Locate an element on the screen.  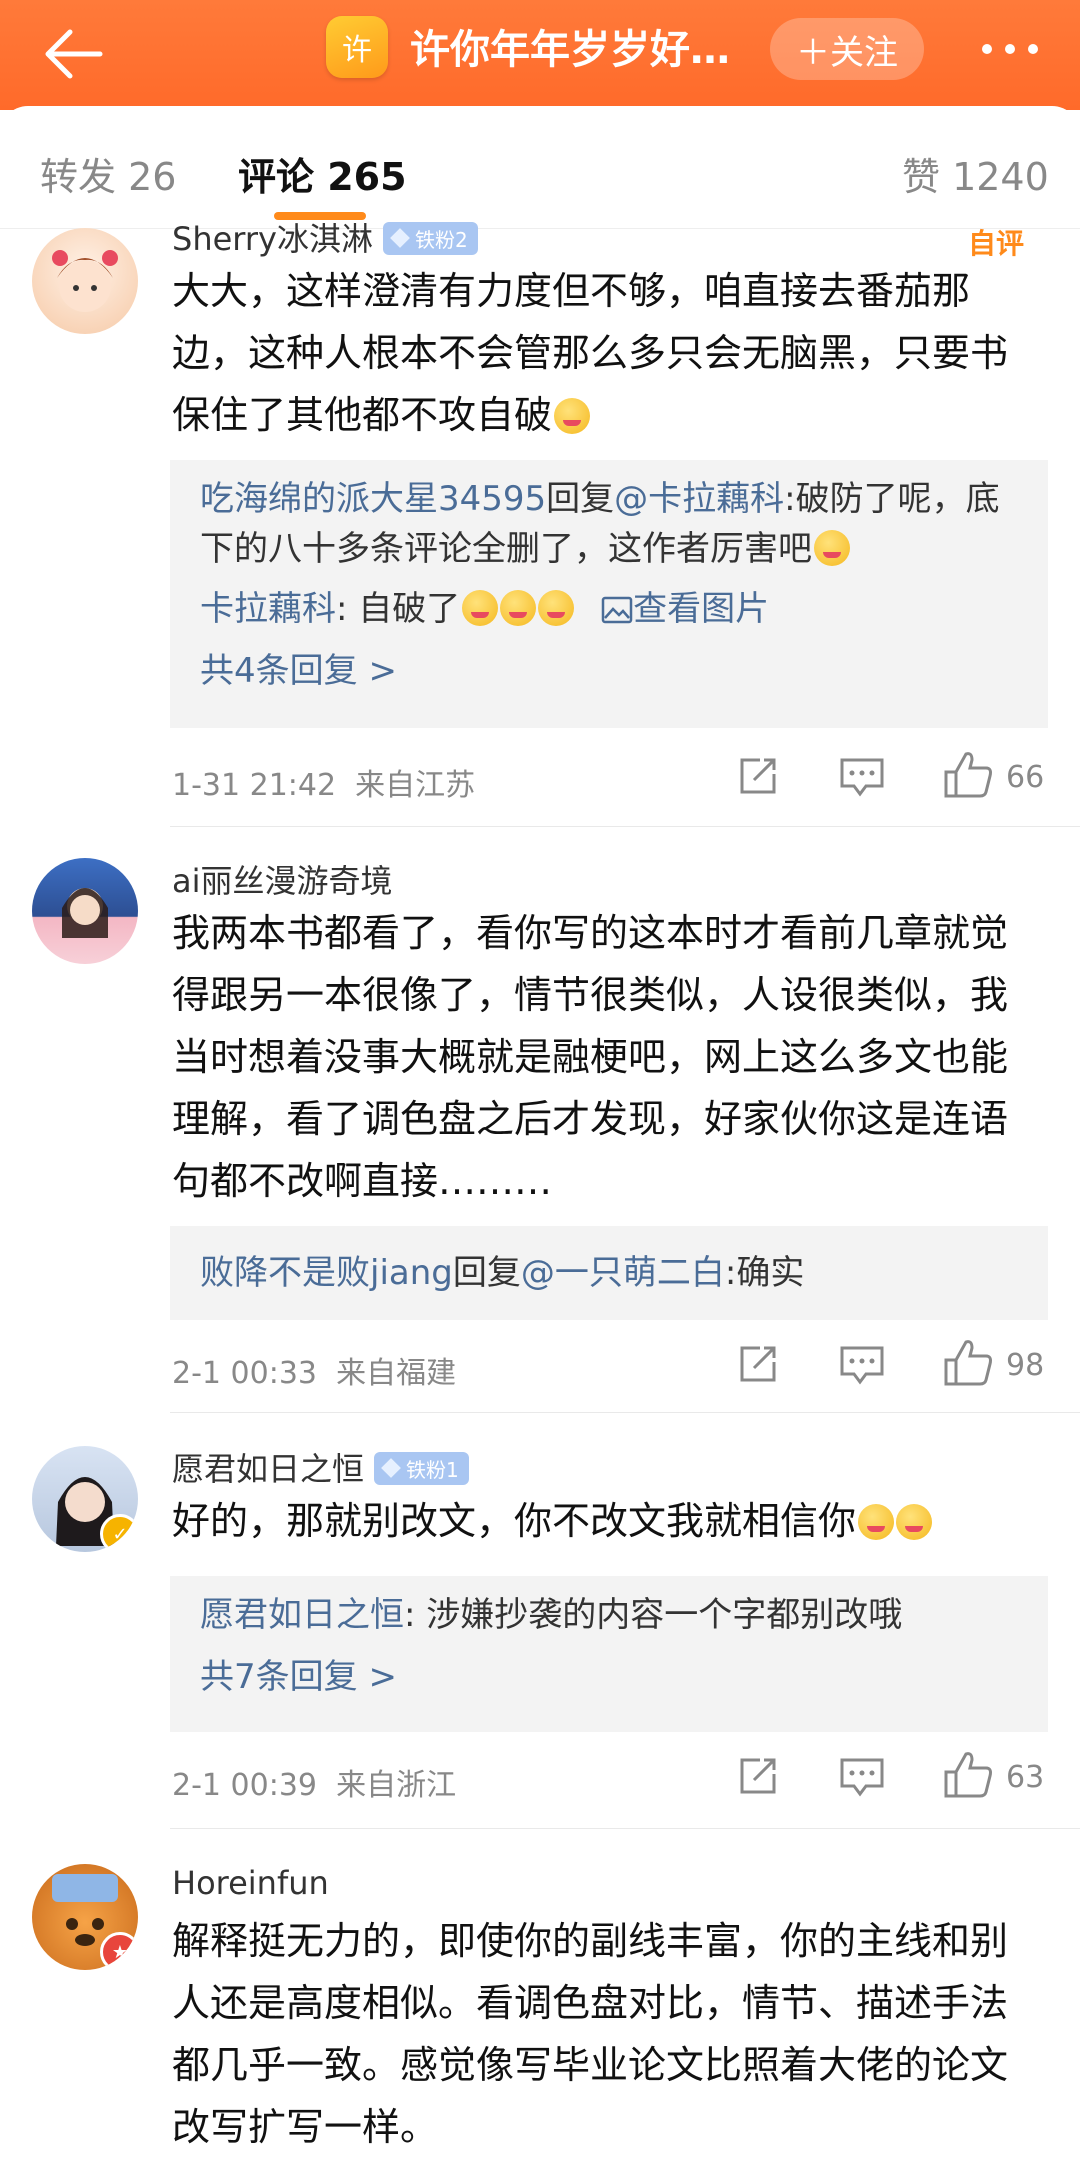
kiss-emoji-icon is located at coordinates (876, 1522).